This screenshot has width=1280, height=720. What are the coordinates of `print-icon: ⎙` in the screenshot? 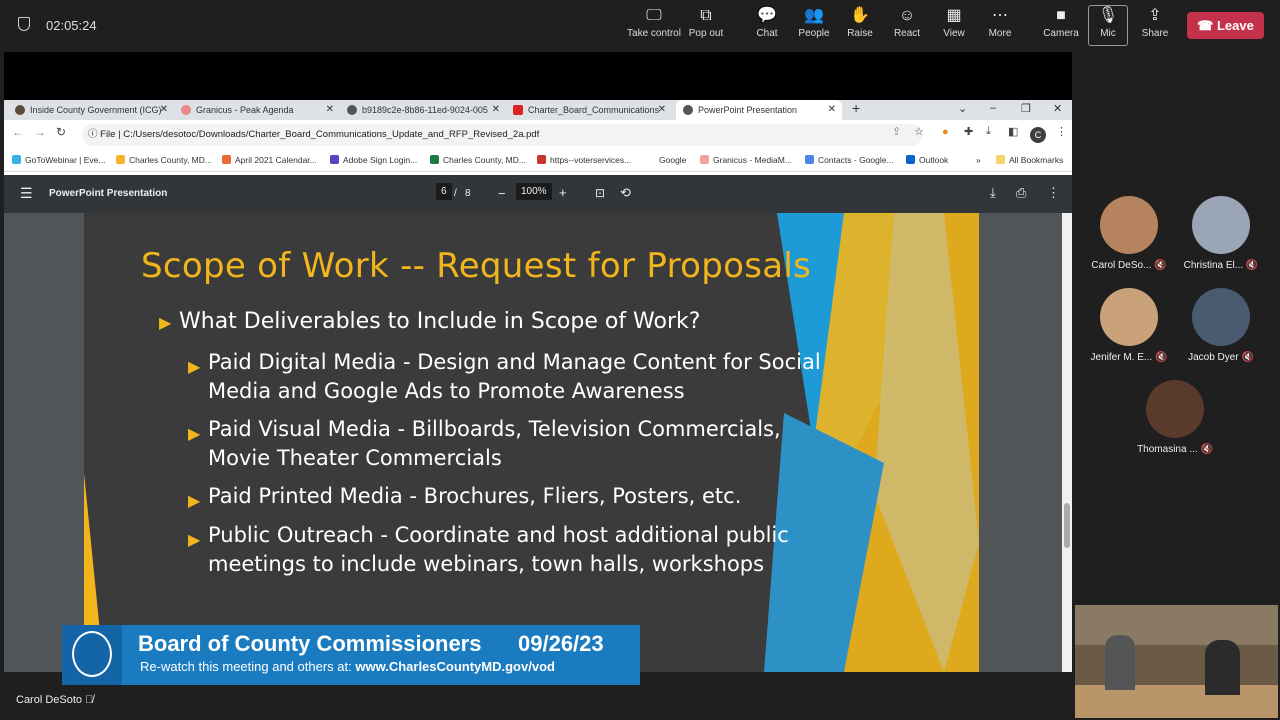 It's located at (1021, 193).